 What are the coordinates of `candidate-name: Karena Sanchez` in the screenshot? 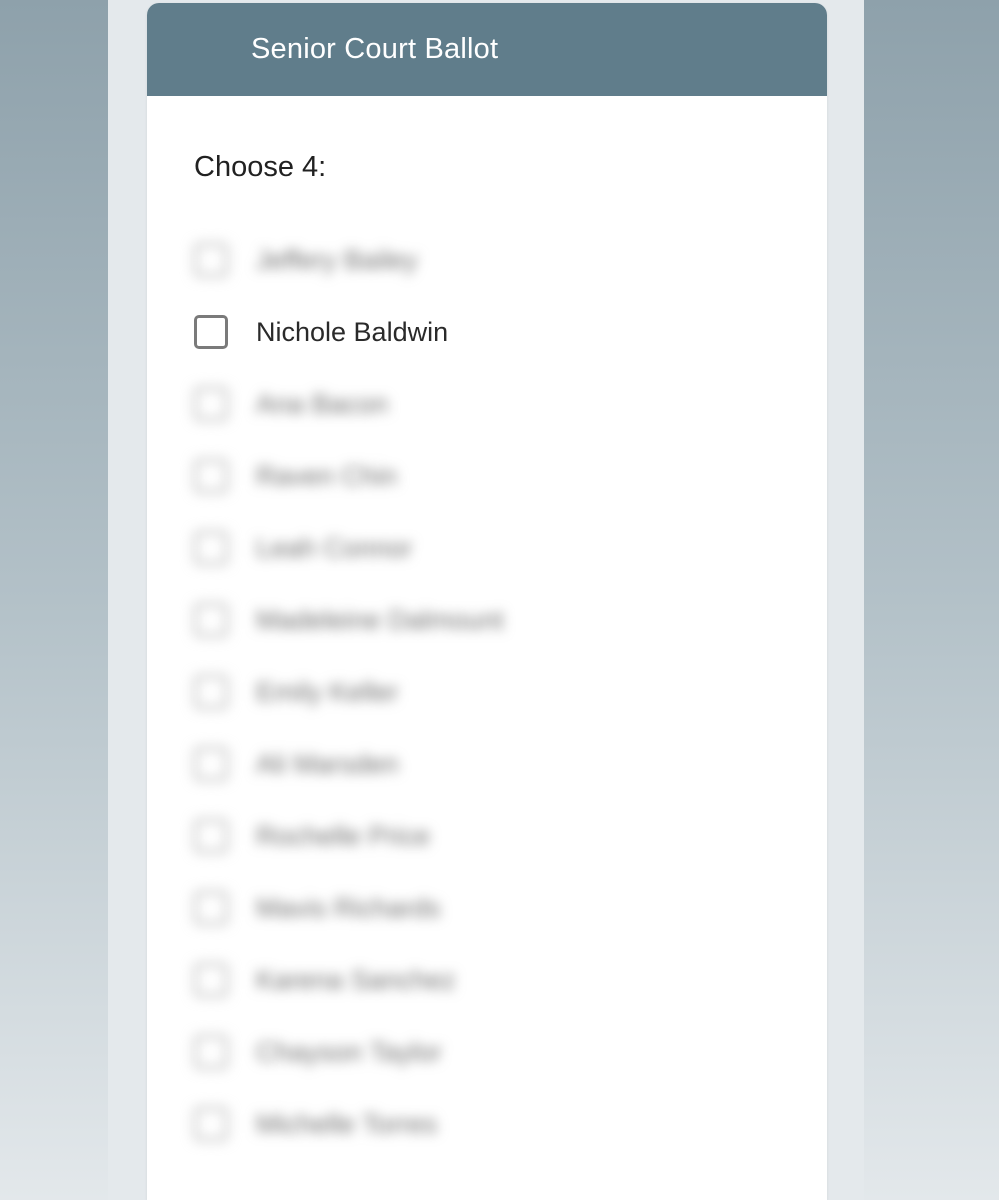 It's located at (356, 979).